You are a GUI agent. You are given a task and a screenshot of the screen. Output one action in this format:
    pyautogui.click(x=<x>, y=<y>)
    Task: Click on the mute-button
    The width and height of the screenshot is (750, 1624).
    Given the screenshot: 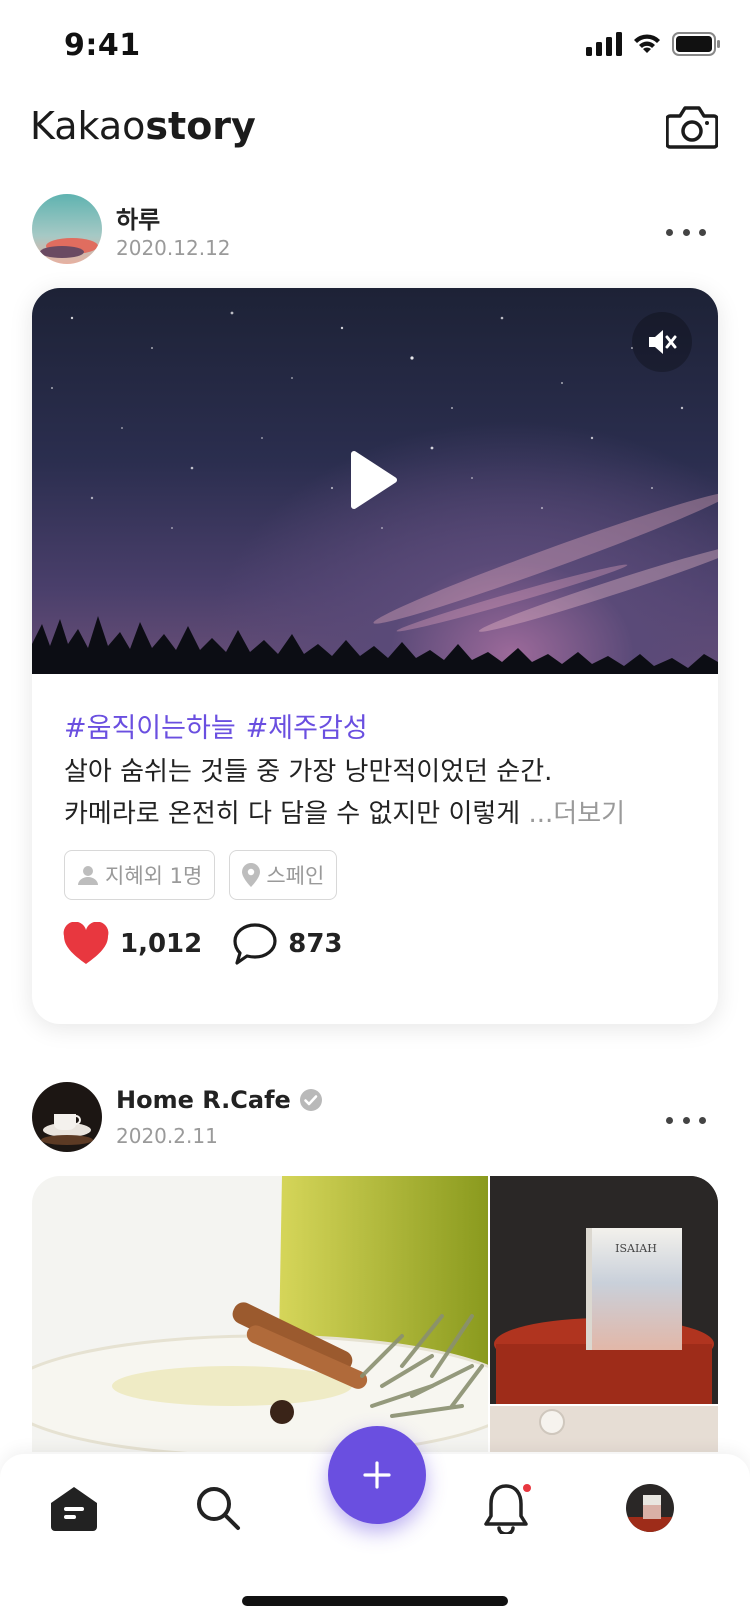 What is the action you would take?
    pyautogui.click(x=662, y=342)
    